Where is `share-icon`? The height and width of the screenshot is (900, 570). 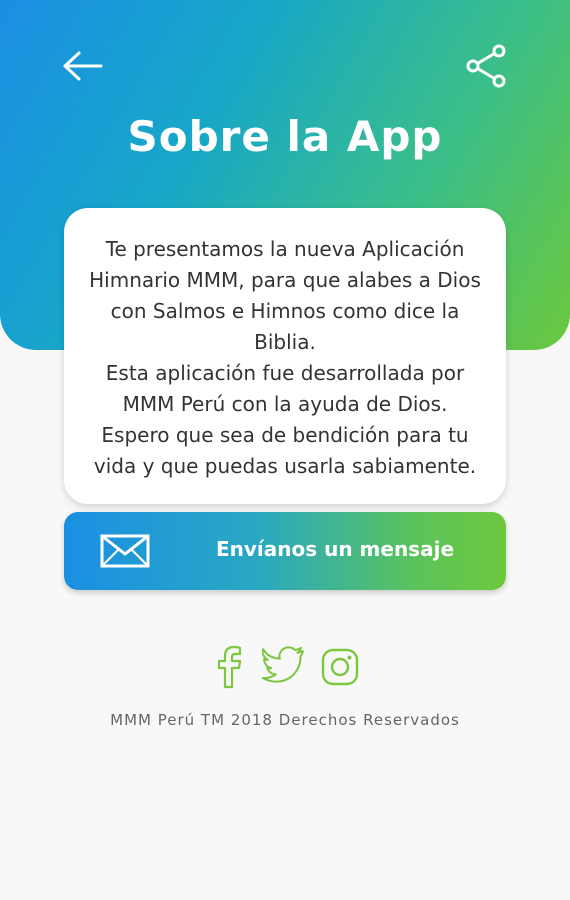 share-icon is located at coordinates (486, 66).